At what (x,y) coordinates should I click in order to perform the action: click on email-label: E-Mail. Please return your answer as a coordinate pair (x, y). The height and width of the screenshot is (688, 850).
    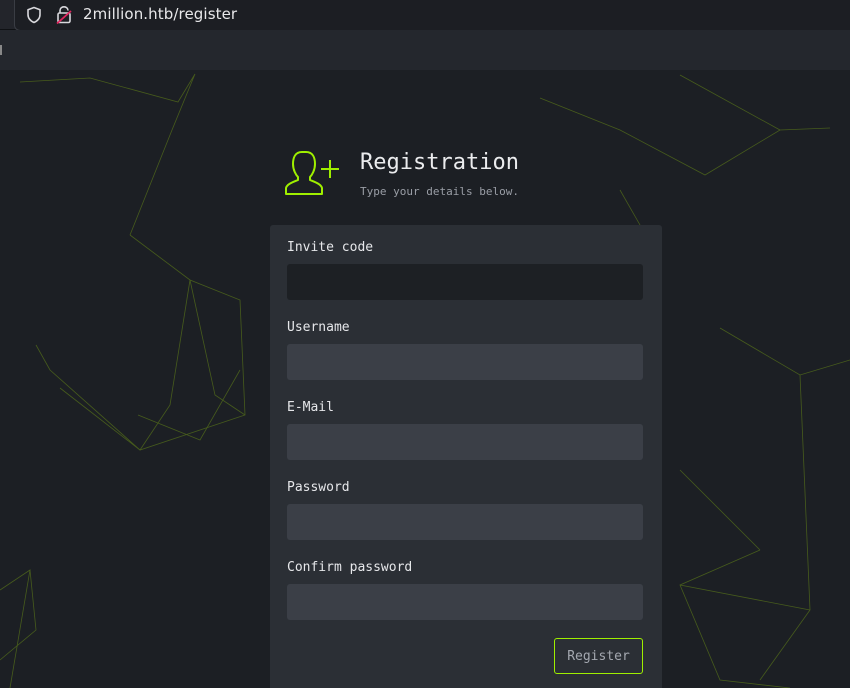
    Looking at the image, I should click on (310, 407).